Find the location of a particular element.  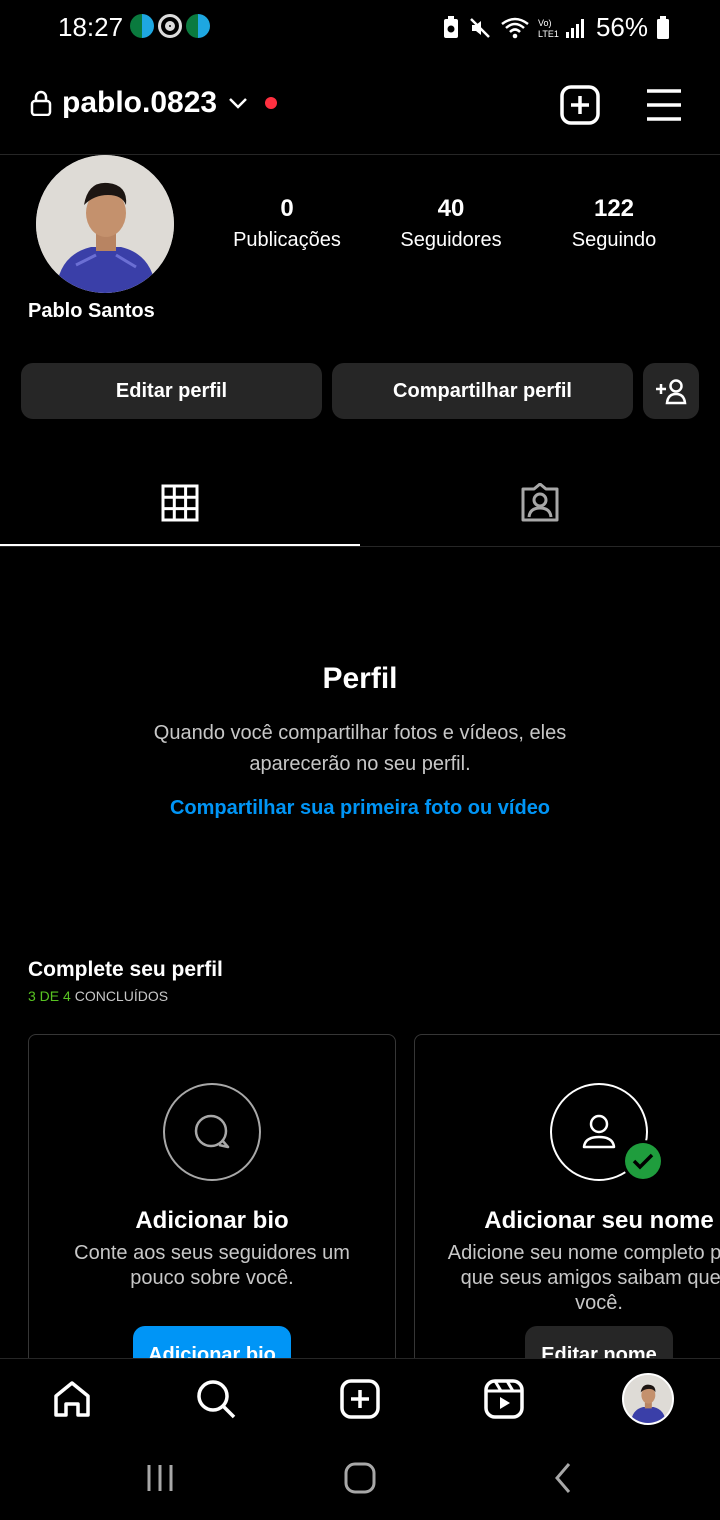

profile-avatar-small is located at coordinates (648, 1399).